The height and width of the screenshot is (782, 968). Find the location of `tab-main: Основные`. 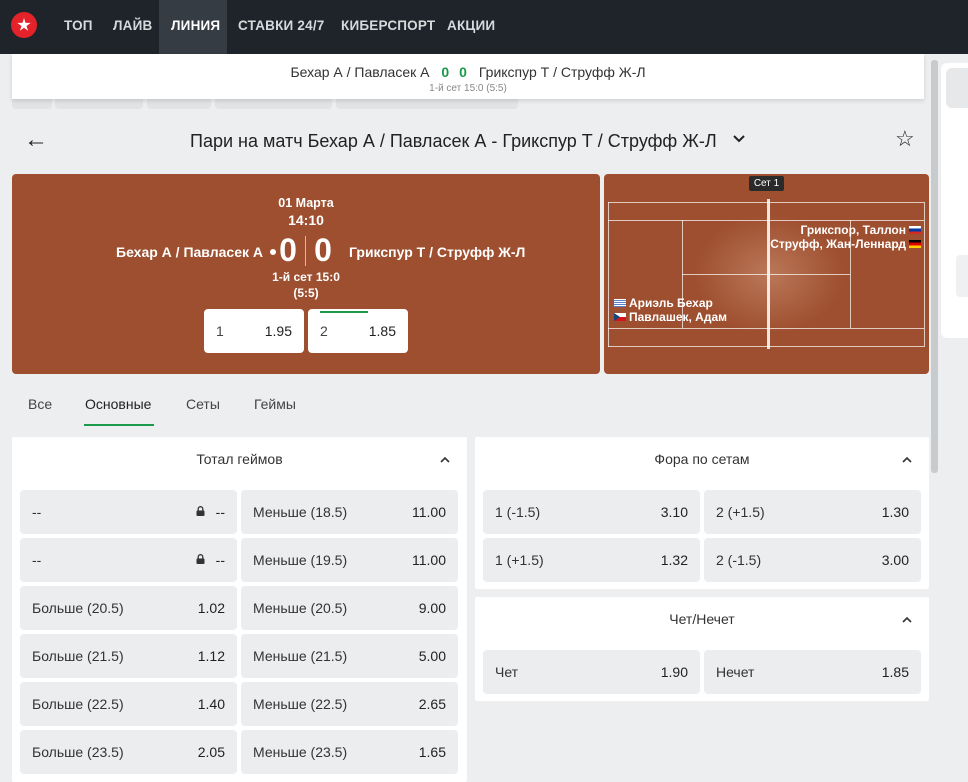

tab-main: Основные is located at coordinates (118, 404).